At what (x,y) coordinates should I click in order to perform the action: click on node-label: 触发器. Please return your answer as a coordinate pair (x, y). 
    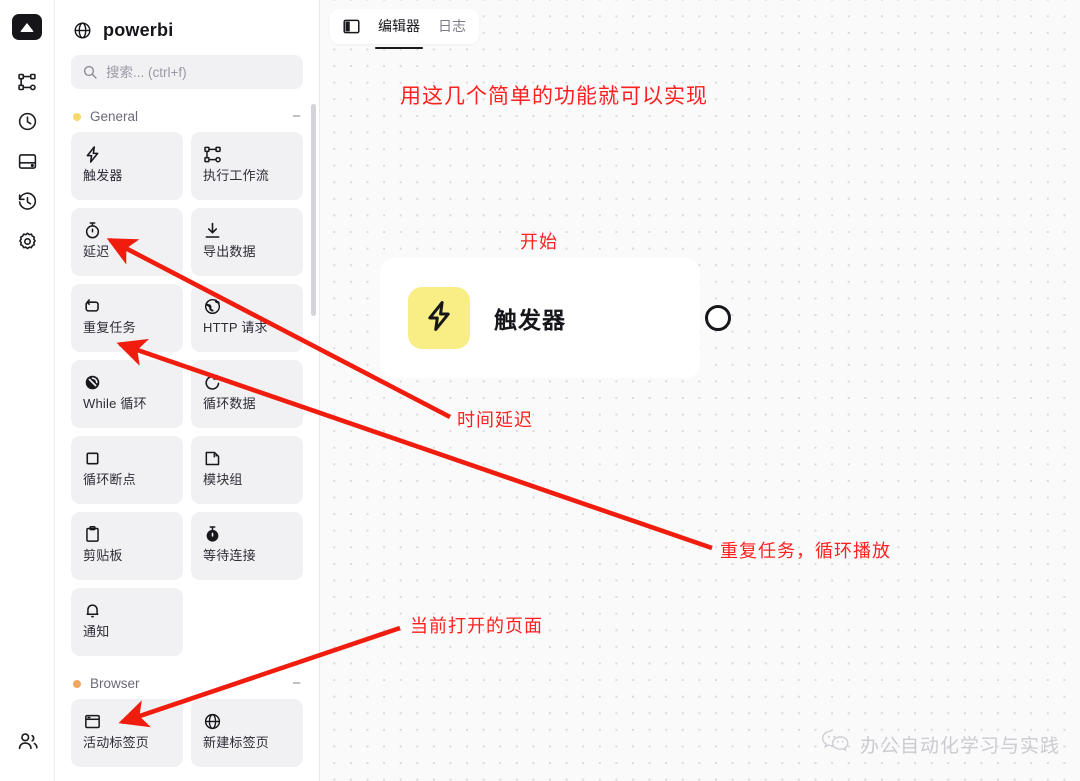
    Looking at the image, I should click on (530, 320).